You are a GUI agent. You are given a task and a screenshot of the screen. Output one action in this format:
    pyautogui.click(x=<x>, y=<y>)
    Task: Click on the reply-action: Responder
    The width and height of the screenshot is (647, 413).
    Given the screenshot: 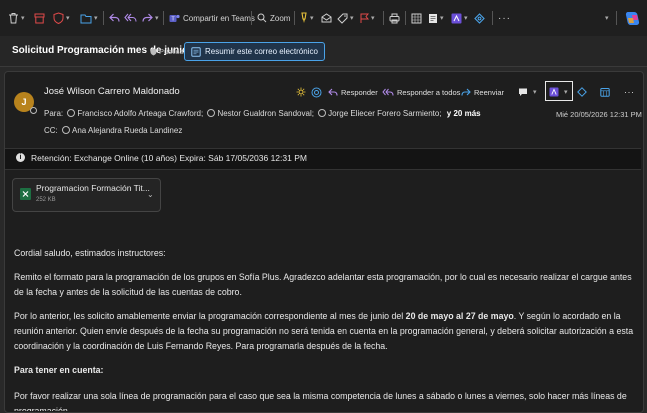 What is the action you would take?
    pyautogui.click(x=353, y=92)
    